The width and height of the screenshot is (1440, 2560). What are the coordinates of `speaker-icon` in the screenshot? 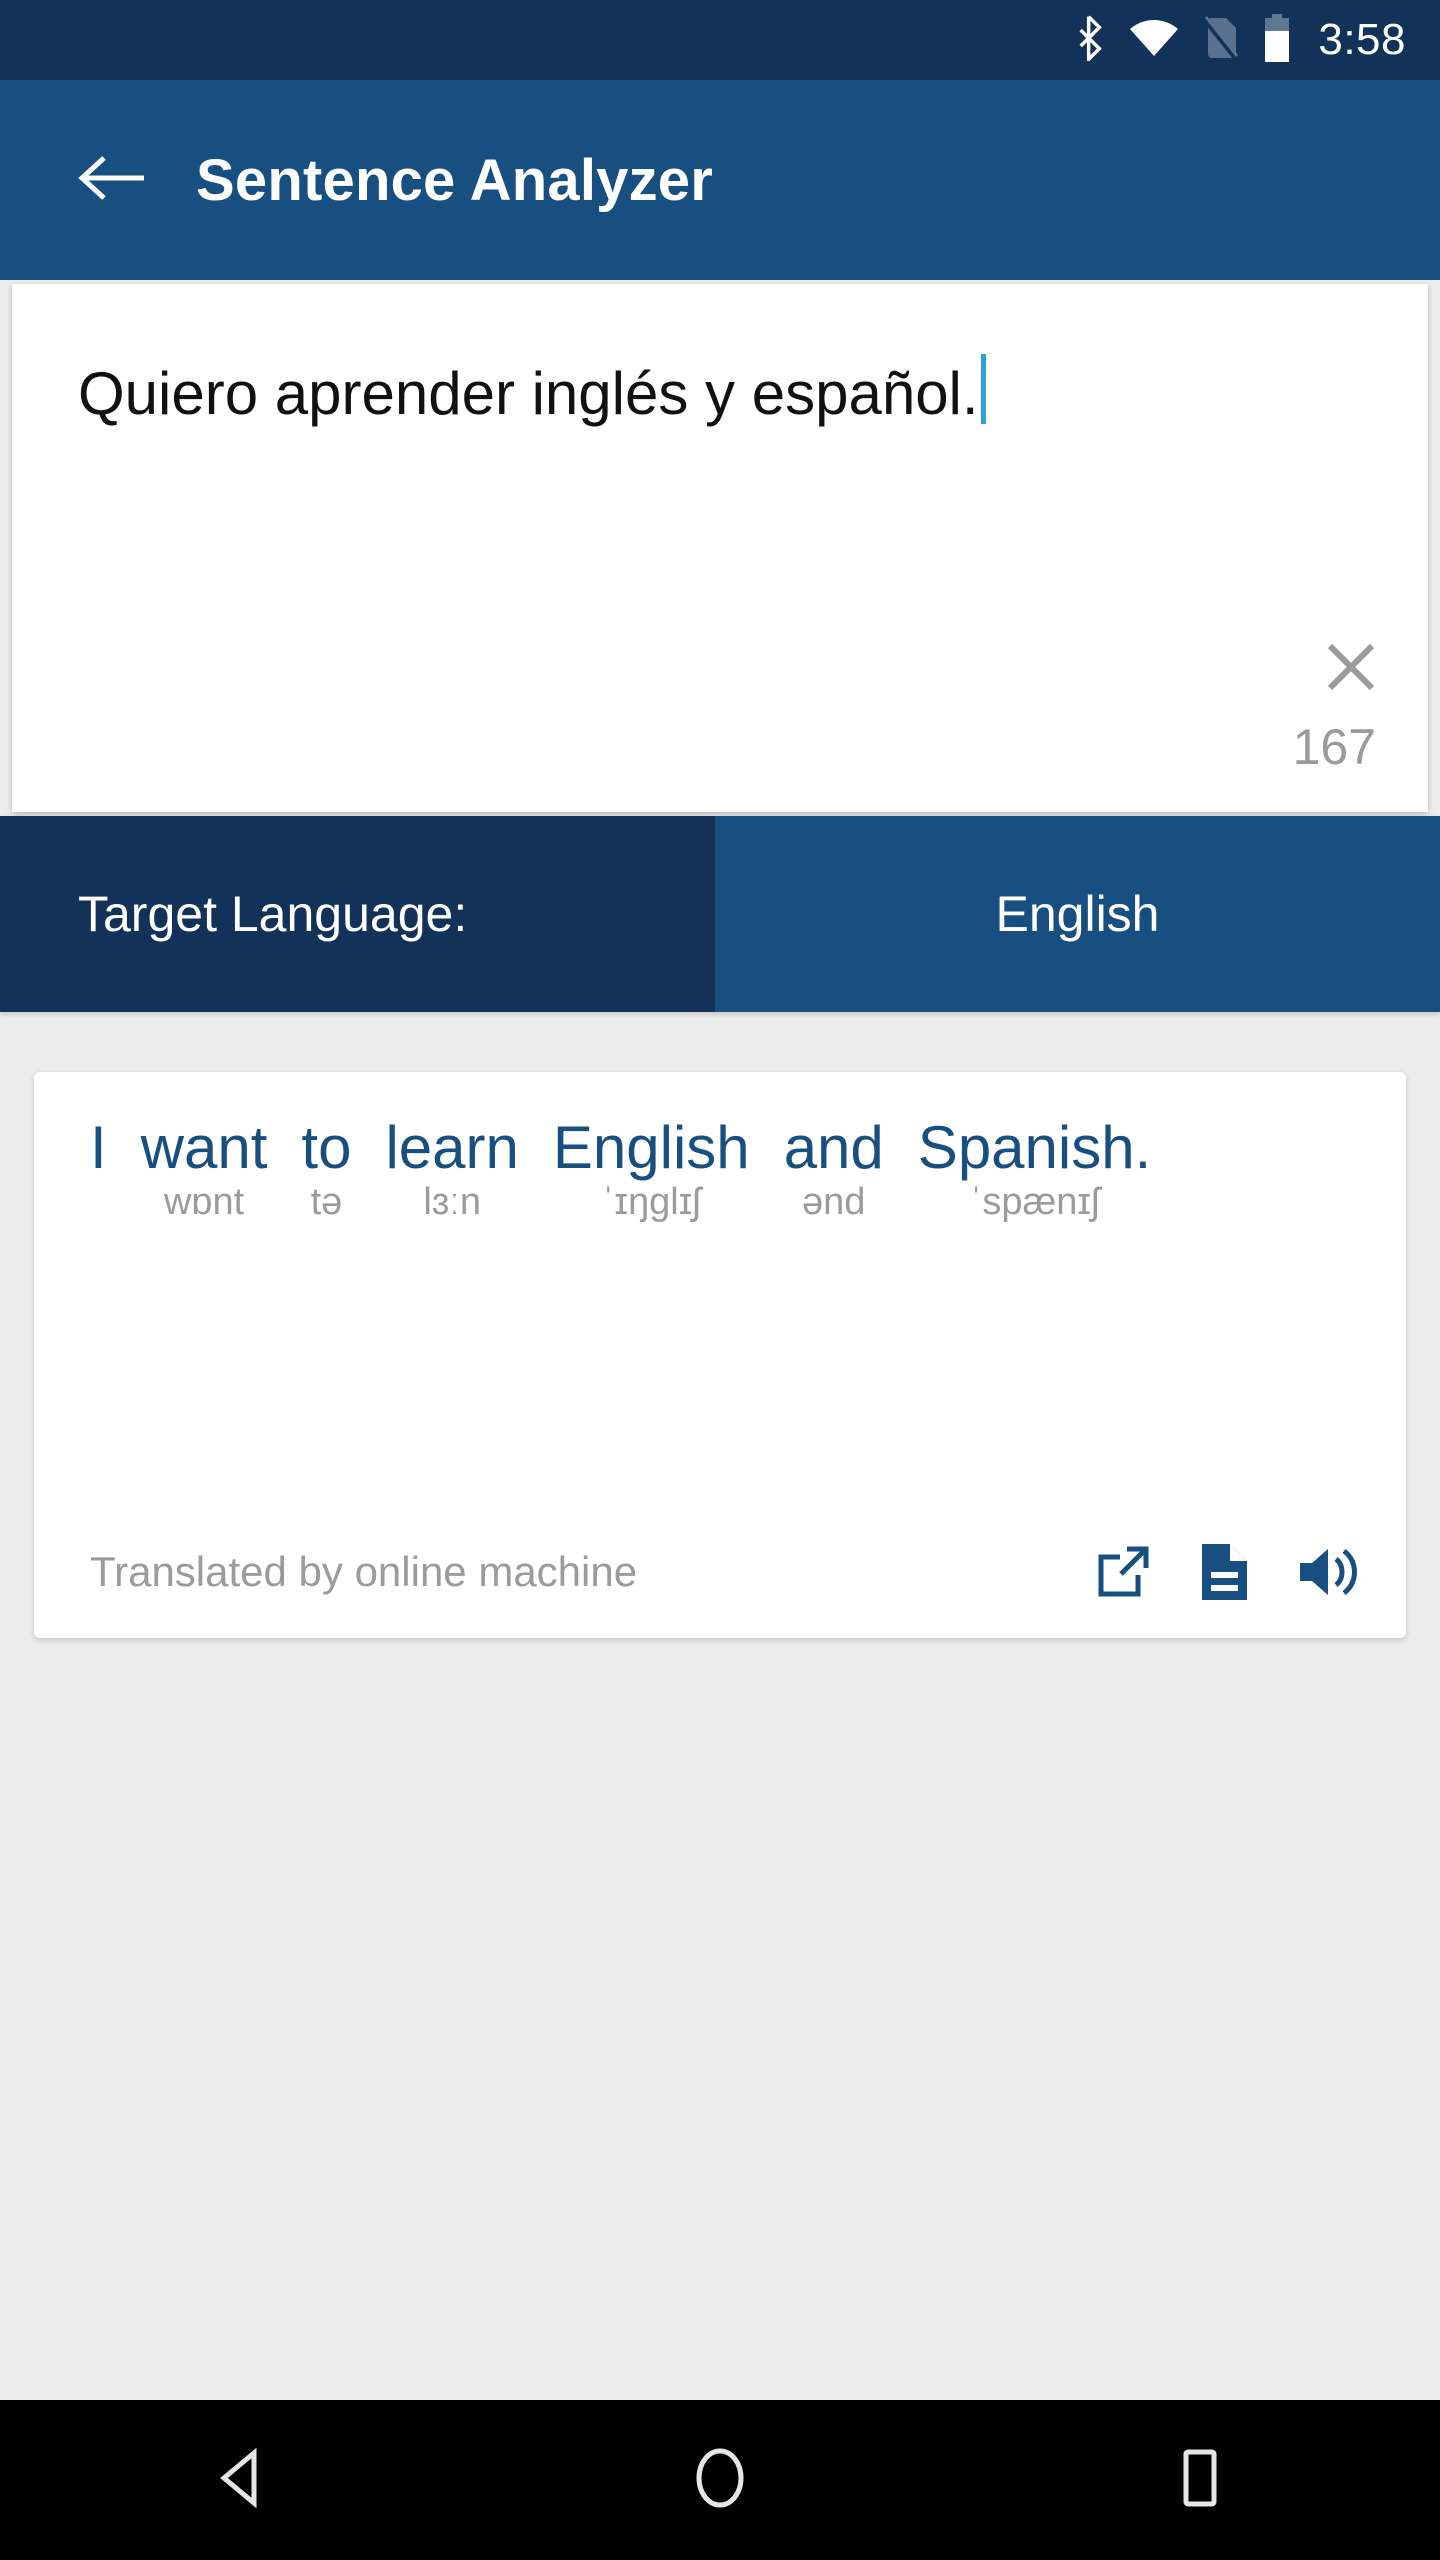 It's located at (1329, 1572).